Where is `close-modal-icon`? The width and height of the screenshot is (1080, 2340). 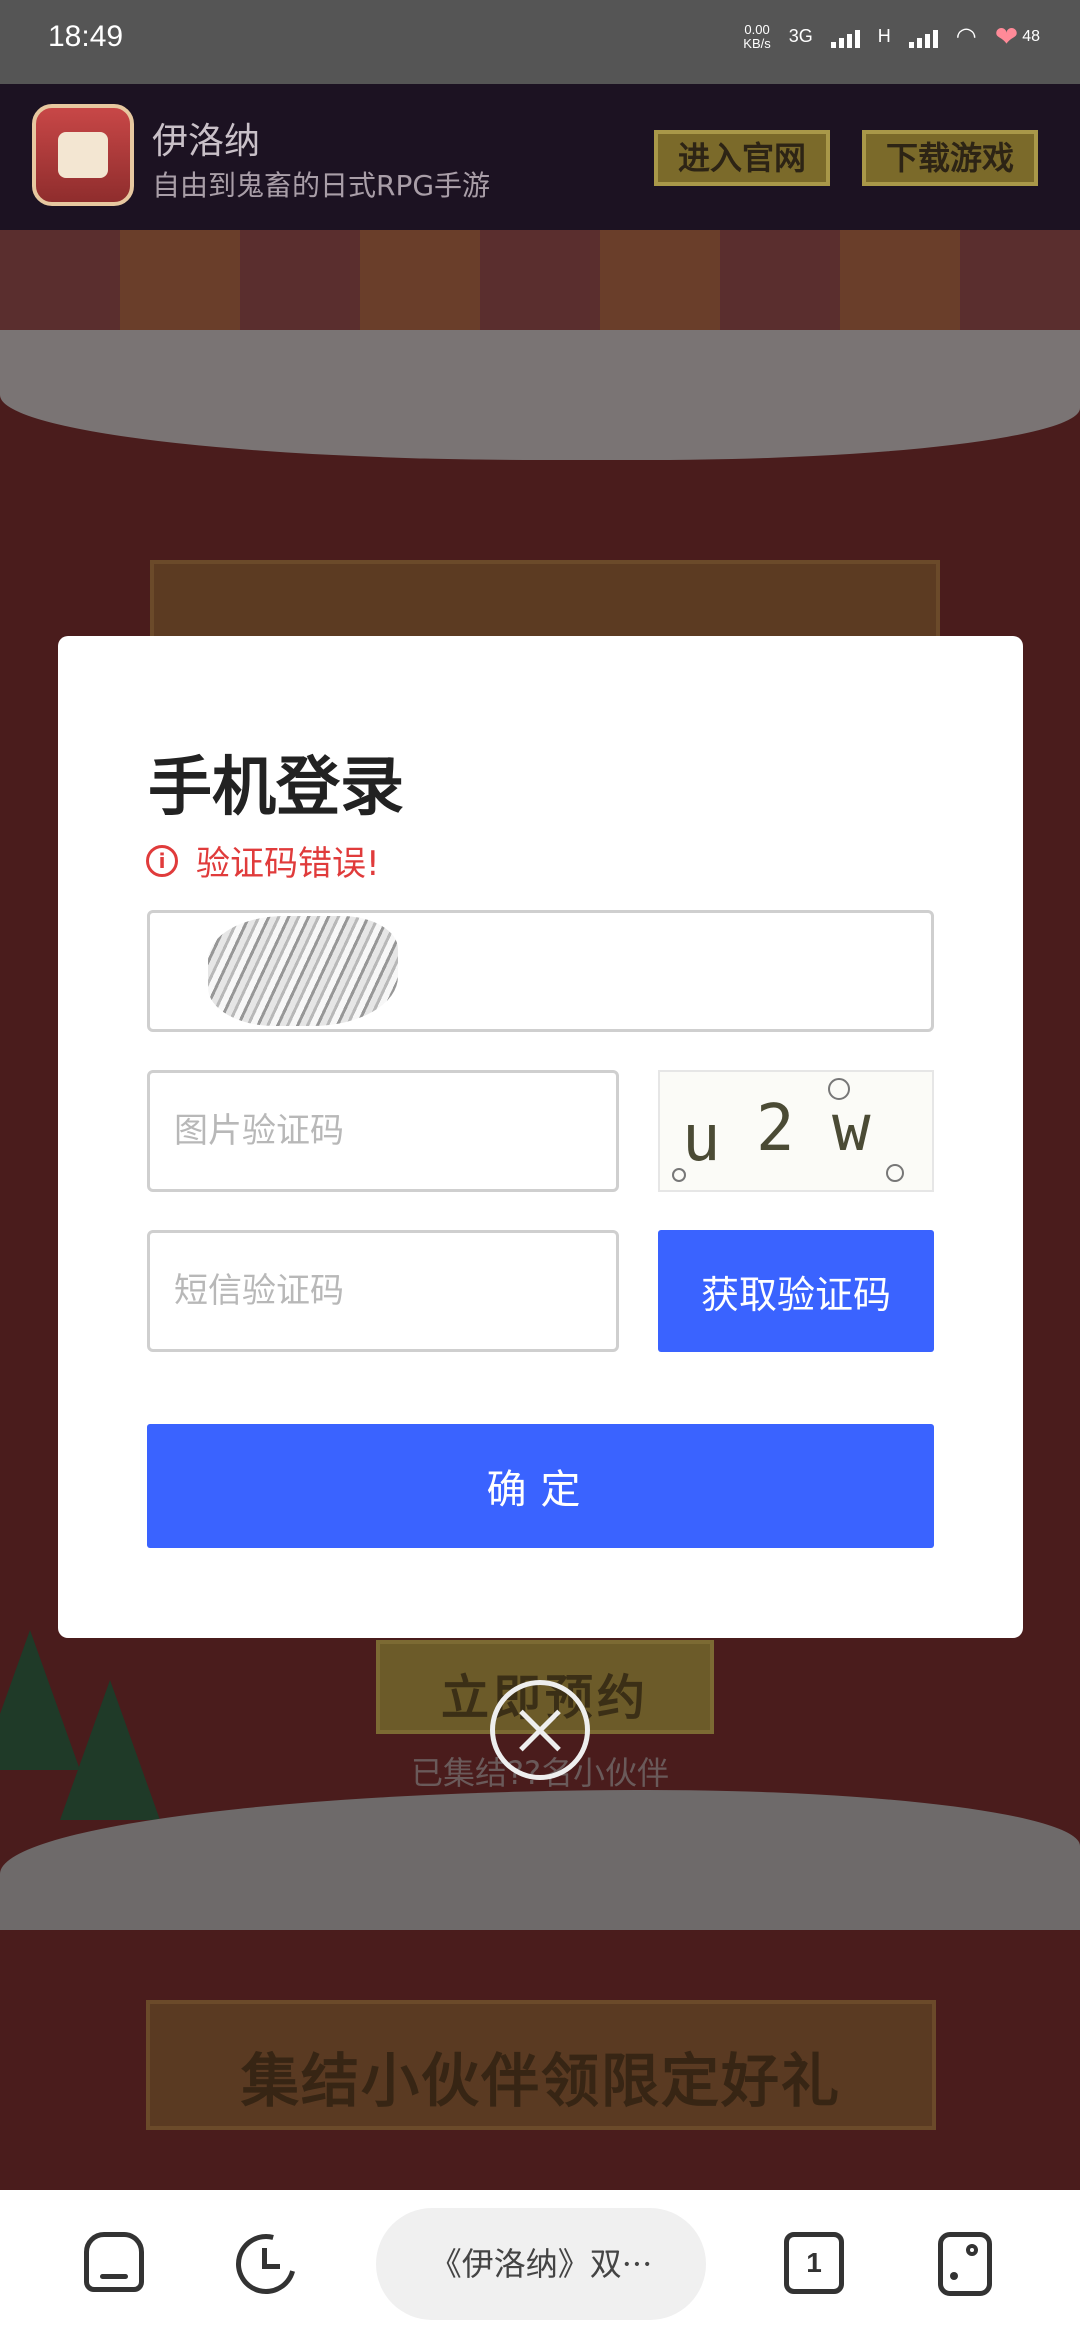 close-modal-icon is located at coordinates (540, 1730).